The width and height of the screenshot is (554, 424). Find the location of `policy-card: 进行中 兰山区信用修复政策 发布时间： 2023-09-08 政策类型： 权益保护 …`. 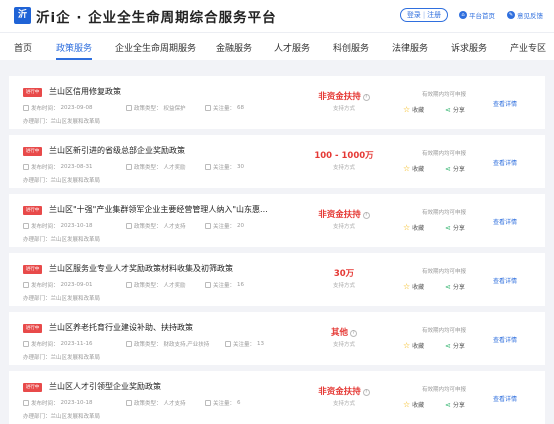

policy-card: 进行中 兰山区信用修复政策 发布时间： 2023-09-08 政策类型： 权益保护 … is located at coordinates (277, 102).